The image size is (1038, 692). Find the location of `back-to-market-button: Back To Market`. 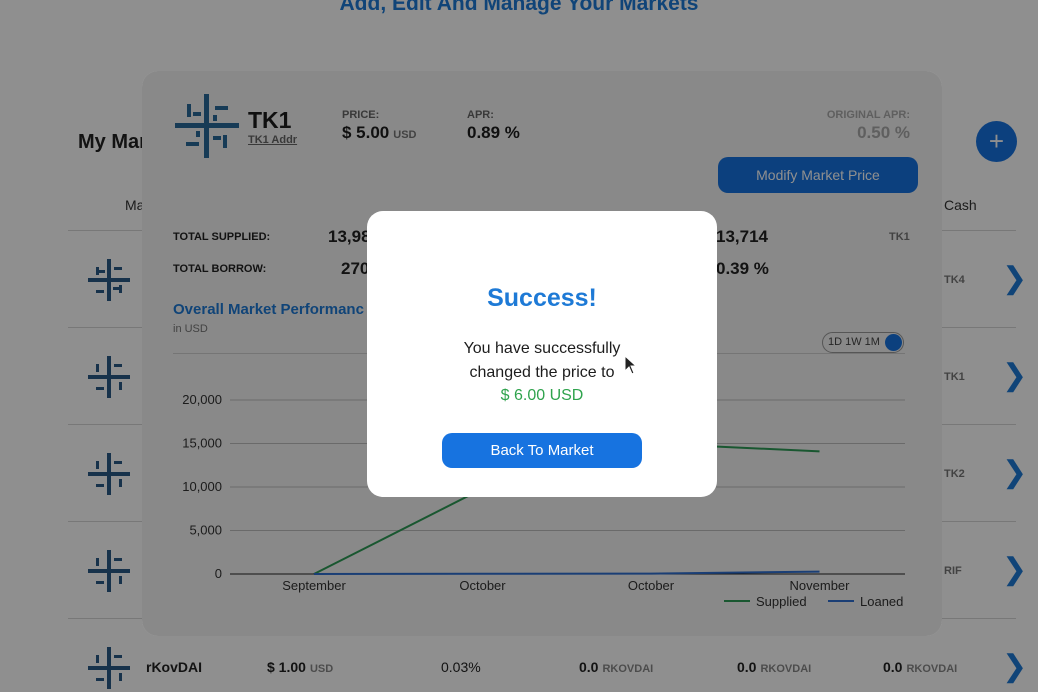

back-to-market-button: Back To Market is located at coordinates (542, 450).